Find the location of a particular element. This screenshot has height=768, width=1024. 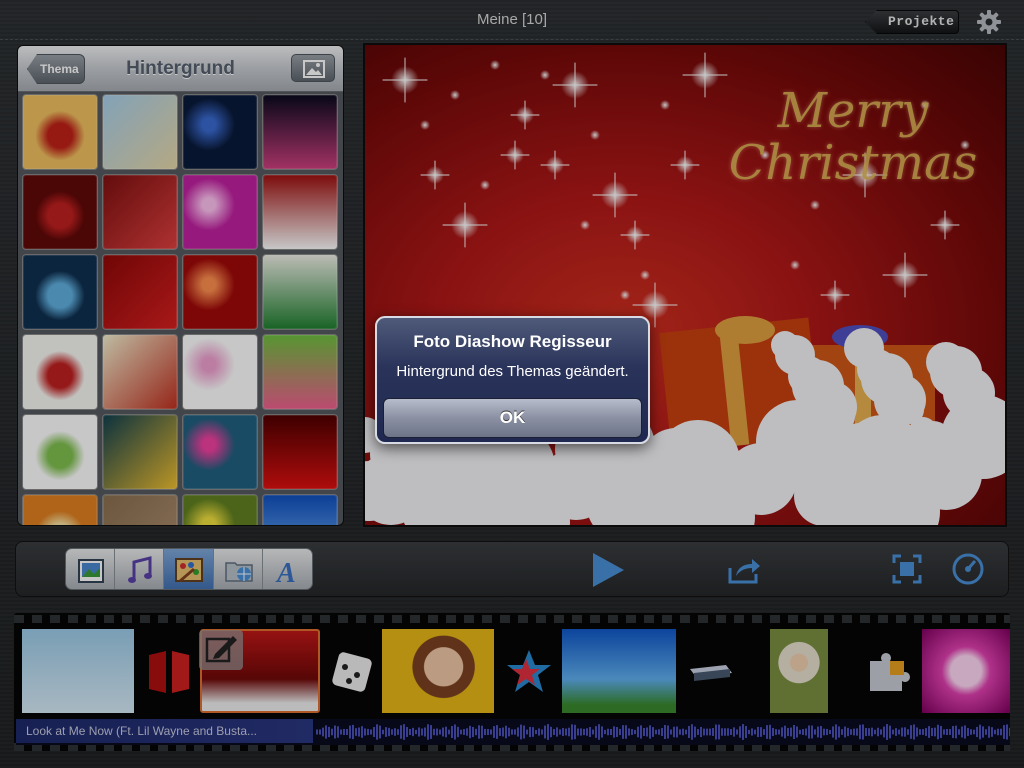

thumbnail-merry-christmas-bg is located at coordinates (300, 212).